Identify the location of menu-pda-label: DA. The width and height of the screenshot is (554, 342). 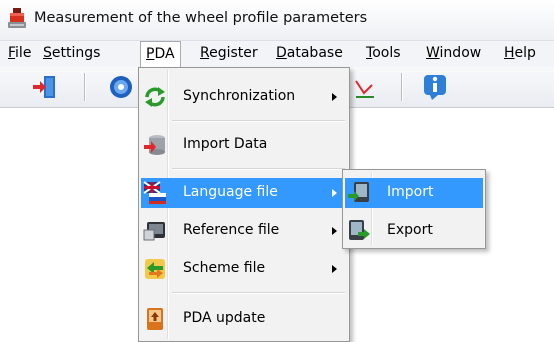
(164, 54).